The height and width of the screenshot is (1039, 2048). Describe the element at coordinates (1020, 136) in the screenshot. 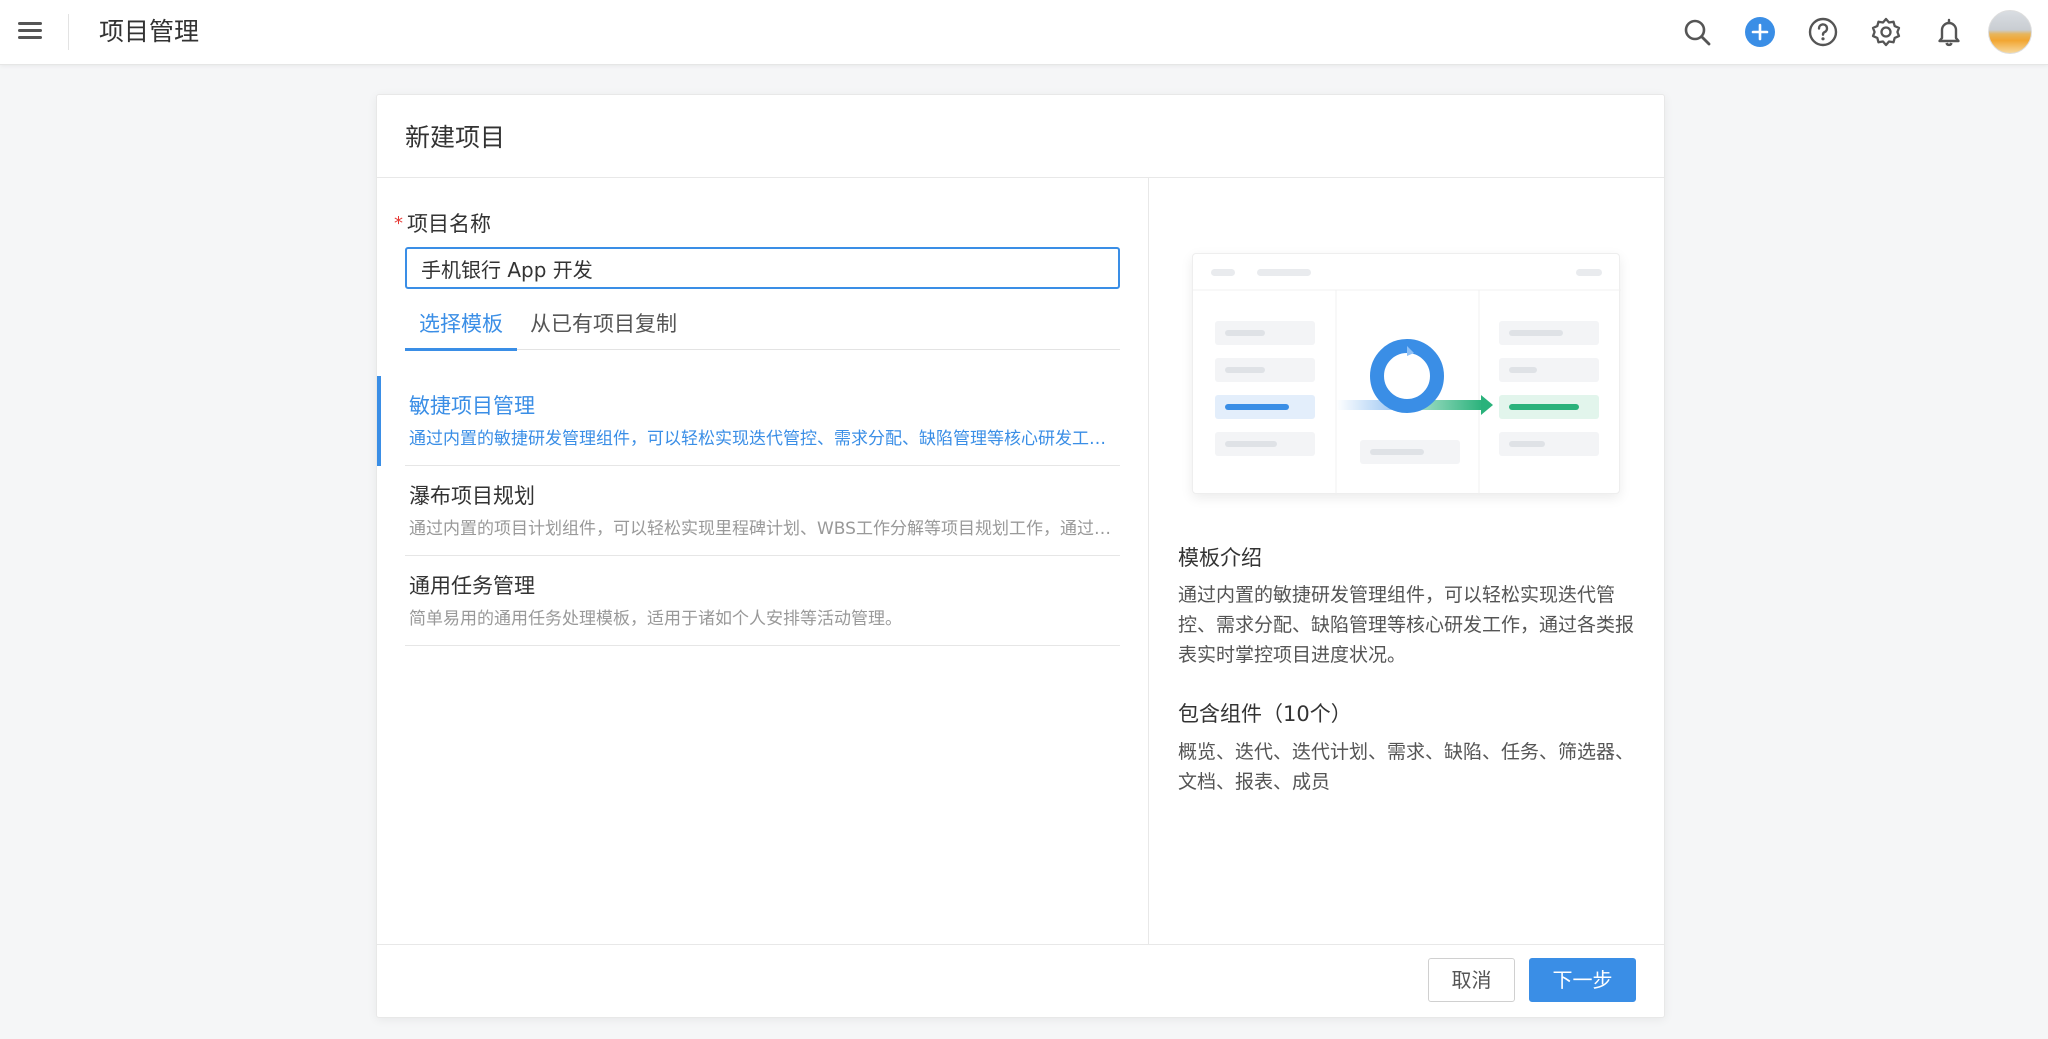

I see `dialog-header: 新建项目` at that location.